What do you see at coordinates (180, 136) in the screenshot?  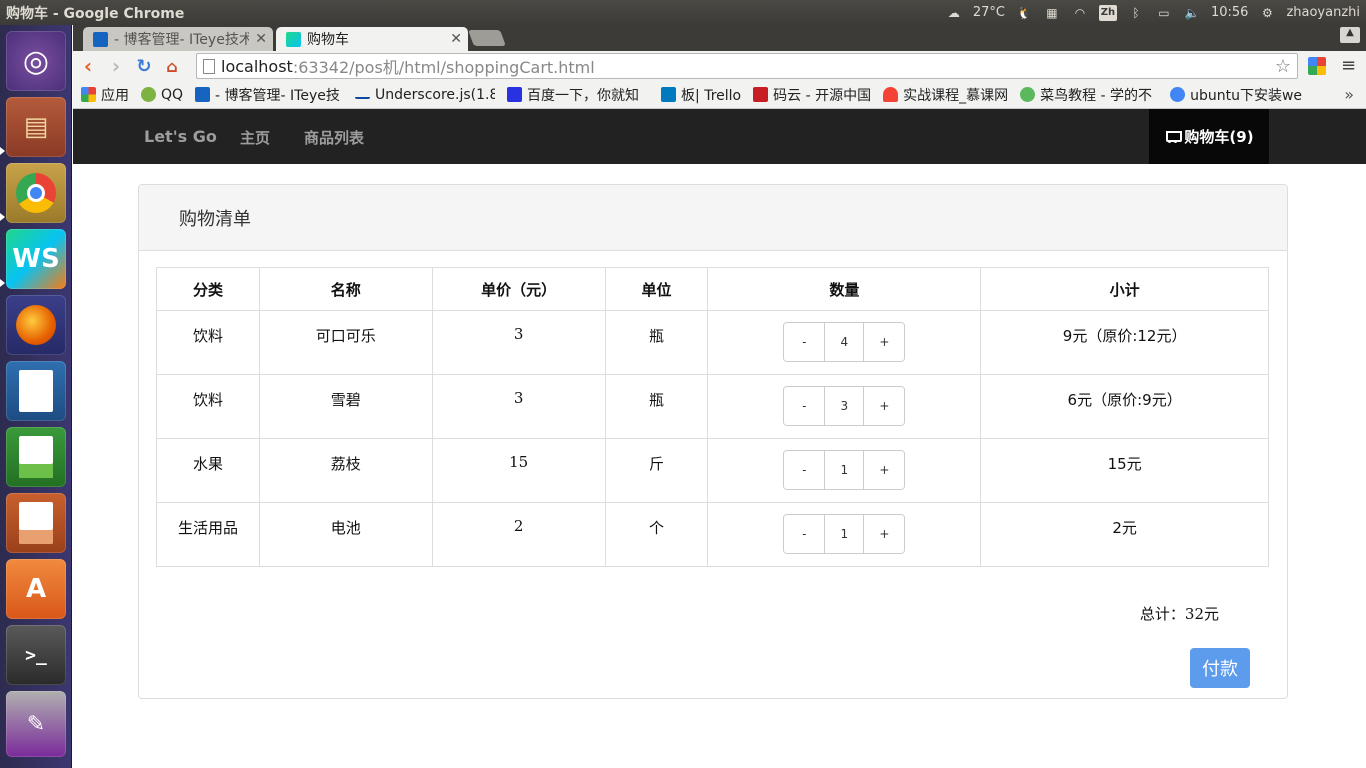 I see `navbar-brand: Let's Go` at bounding box center [180, 136].